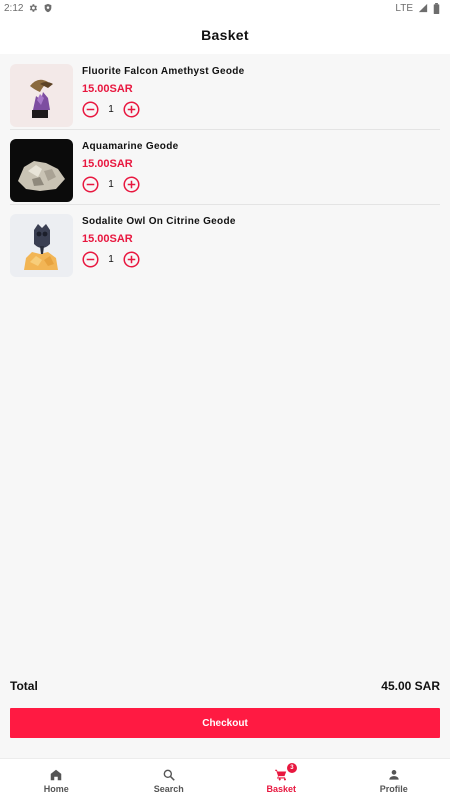  I want to click on total-row: Total 45.00 SAR, so click(225, 686).